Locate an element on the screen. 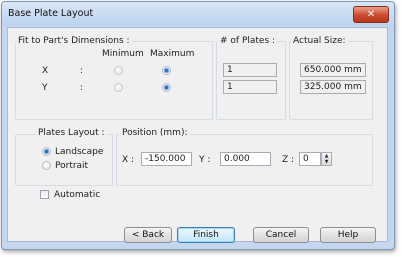 This screenshot has height=257, width=402. position-x-input: -150.000 is located at coordinates (166, 159).